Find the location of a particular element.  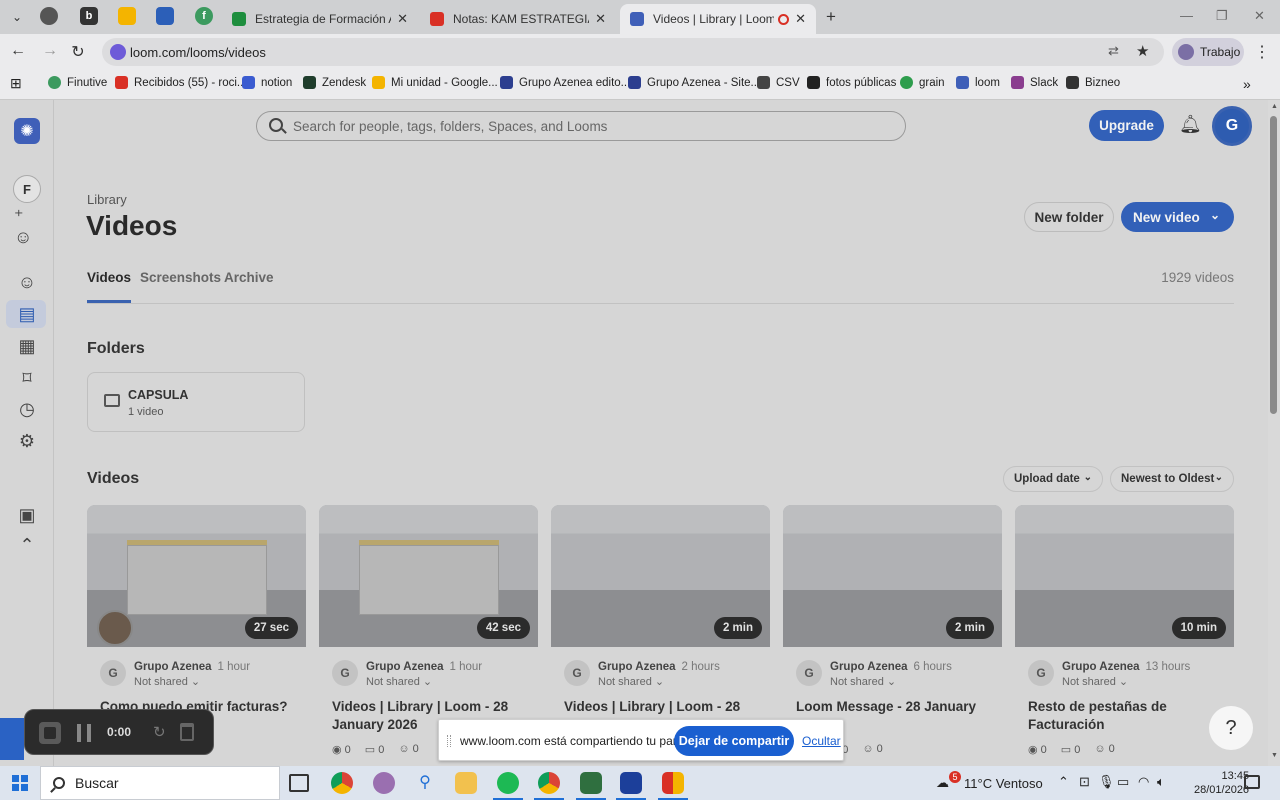

tab-loom-videos: Videos | Library | Loom ✕ is located at coordinates (718, 19).